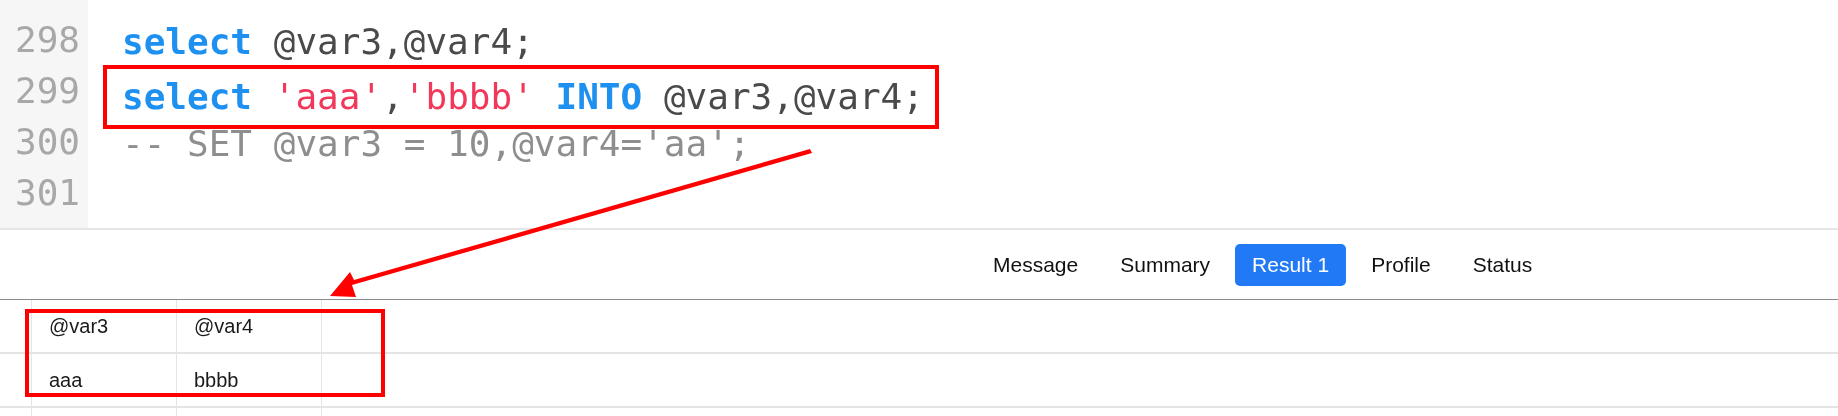  I want to click on result-tab: Status, so click(1502, 264).